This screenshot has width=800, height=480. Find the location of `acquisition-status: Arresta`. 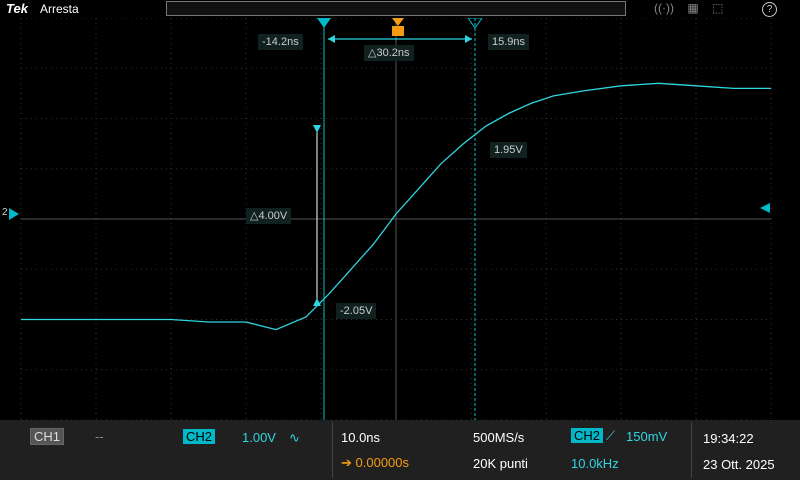

acquisition-status: Arresta is located at coordinates (59, 9).